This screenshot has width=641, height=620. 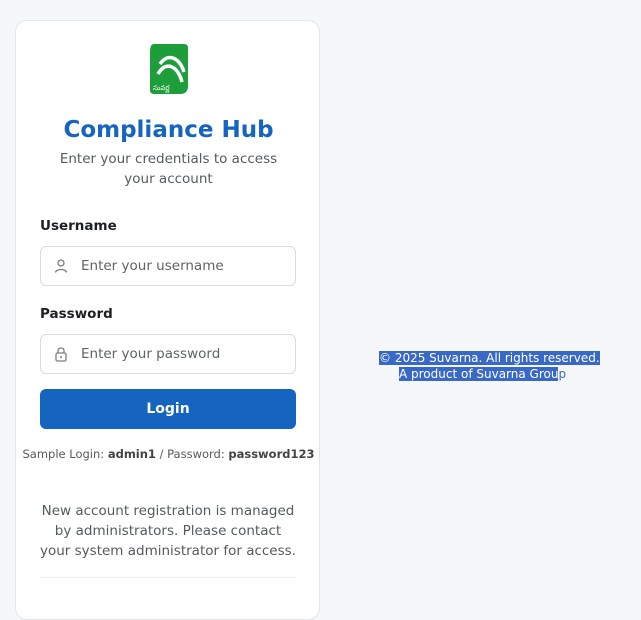 What do you see at coordinates (168, 577) in the screenshot?
I see `divider` at bounding box center [168, 577].